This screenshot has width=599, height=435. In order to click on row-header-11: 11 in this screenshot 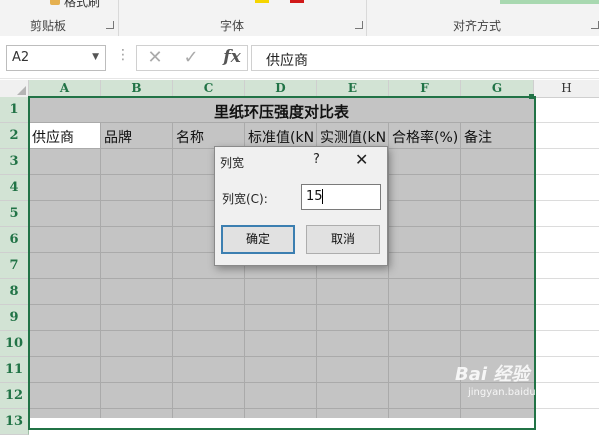, I will do `click(14, 370)`.